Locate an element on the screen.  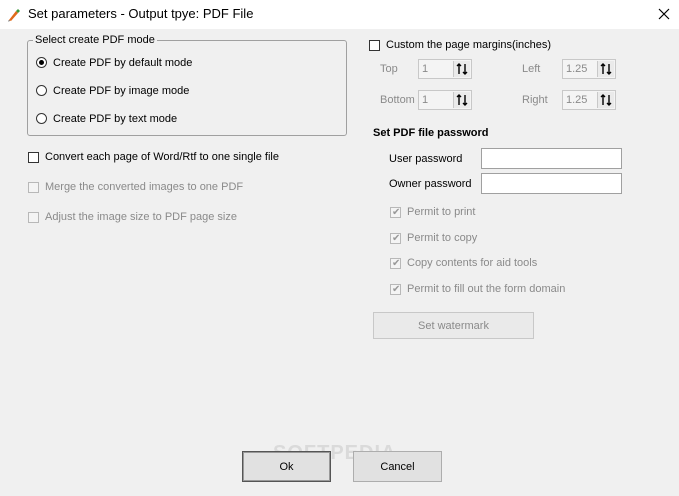
convert-each-page-checkbox is located at coordinates (33, 157).